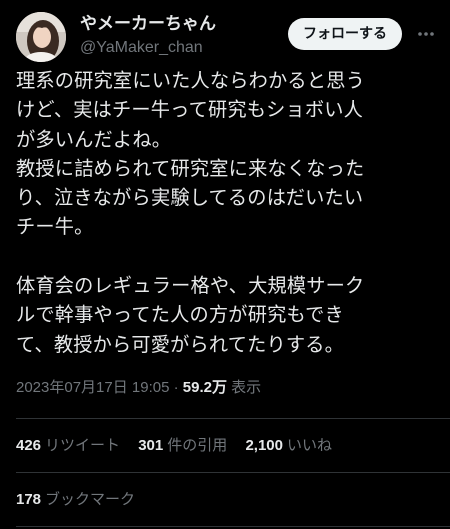 This screenshot has height=529, width=450. I want to click on author-handle: @YaMaker_chan, so click(148, 48).